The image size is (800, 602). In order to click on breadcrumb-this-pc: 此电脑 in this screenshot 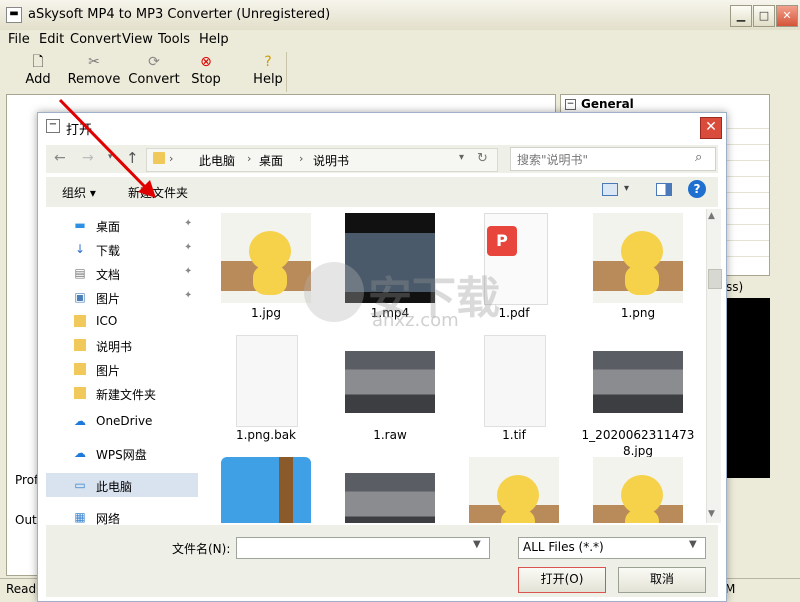, I will do `click(217, 160)`.